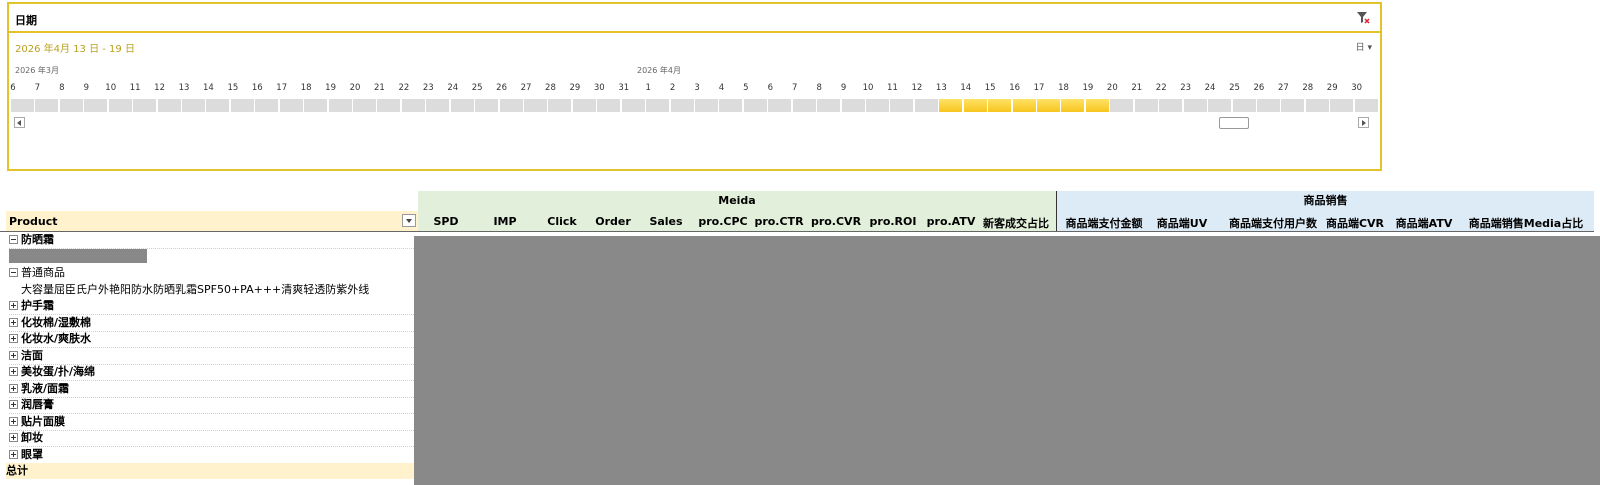  What do you see at coordinates (211, 389) in the screenshot?
I see `product-row: 乳液/面霜` at bounding box center [211, 389].